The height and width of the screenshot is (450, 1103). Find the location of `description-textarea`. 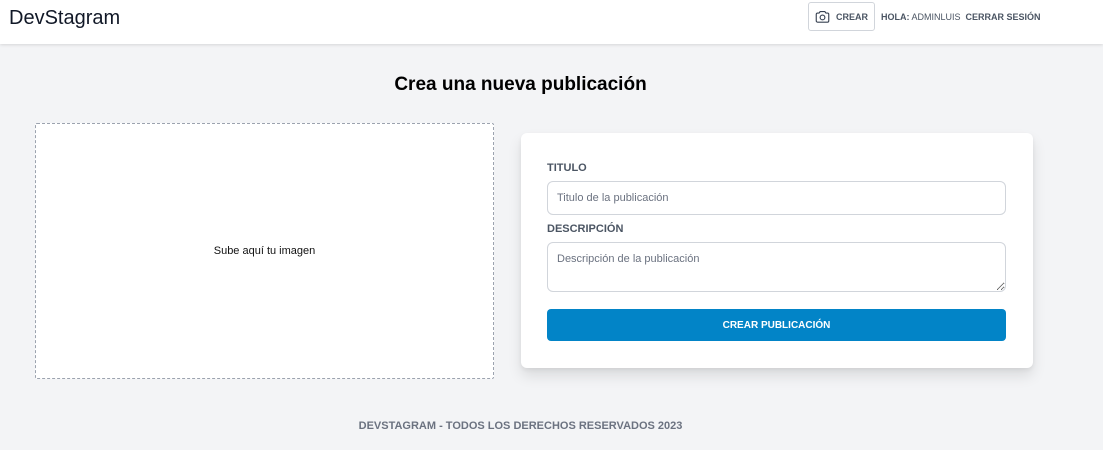

description-textarea is located at coordinates (776, 267).